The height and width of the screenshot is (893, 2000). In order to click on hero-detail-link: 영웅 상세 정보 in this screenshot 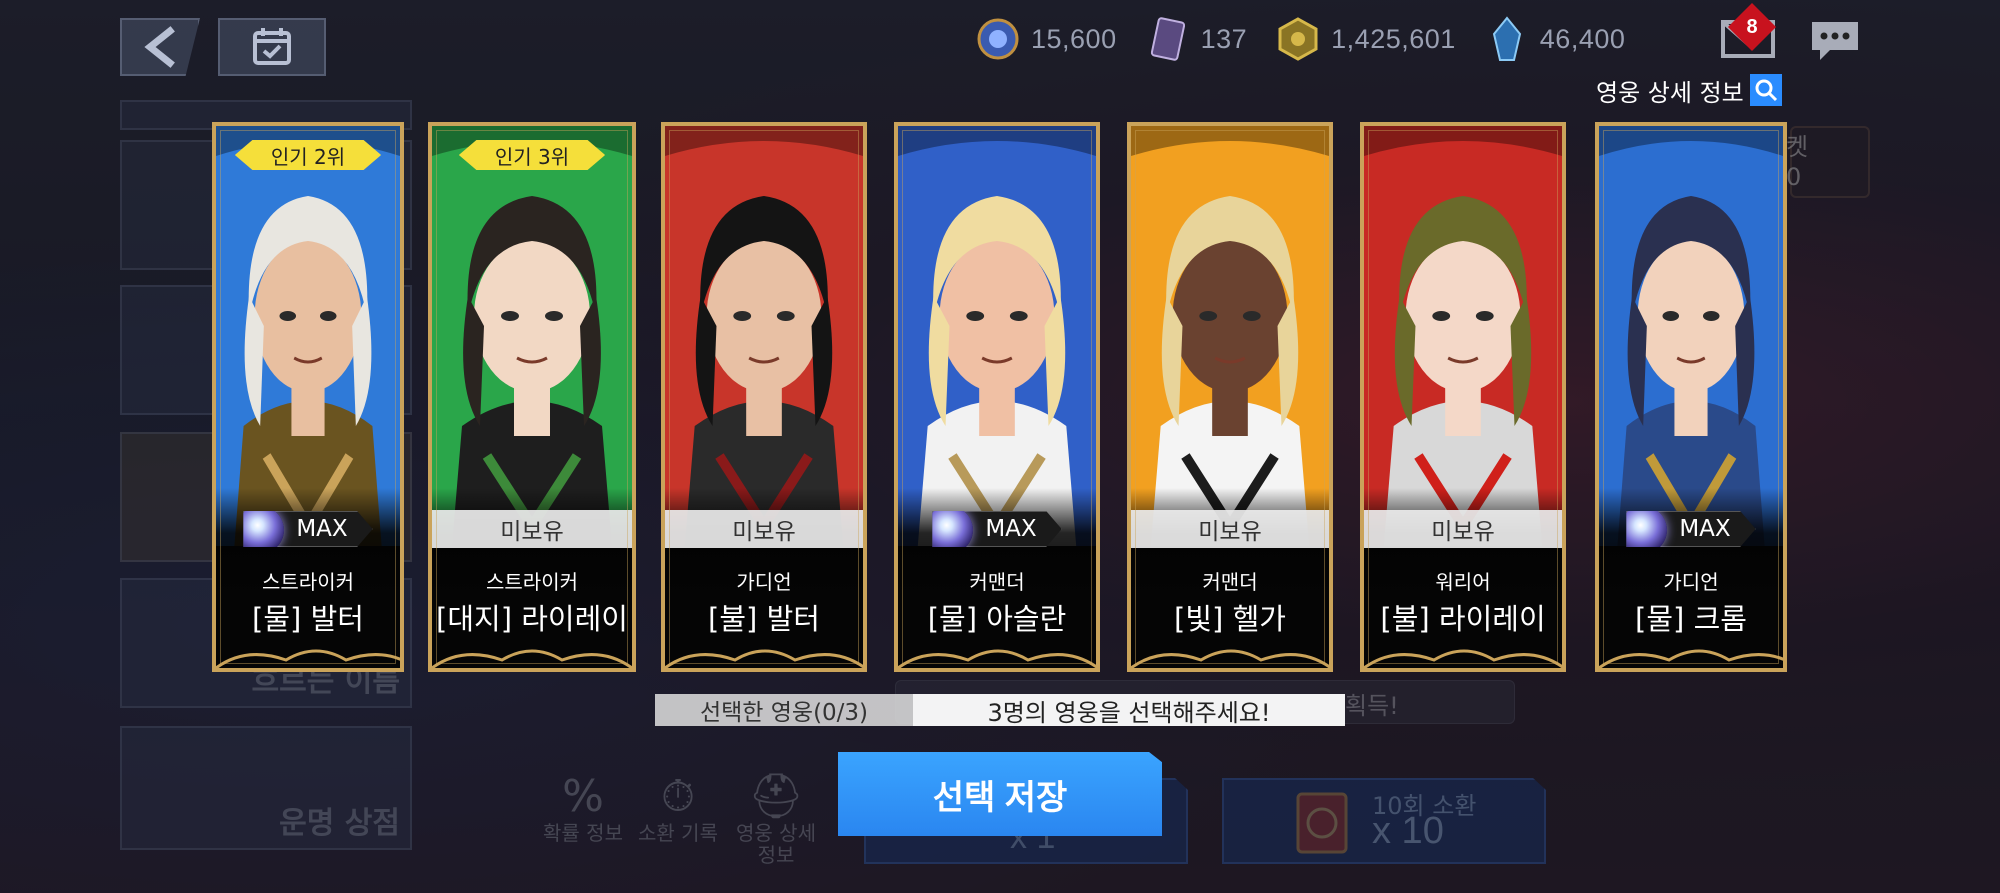, I will do `click(1689, 90)`.